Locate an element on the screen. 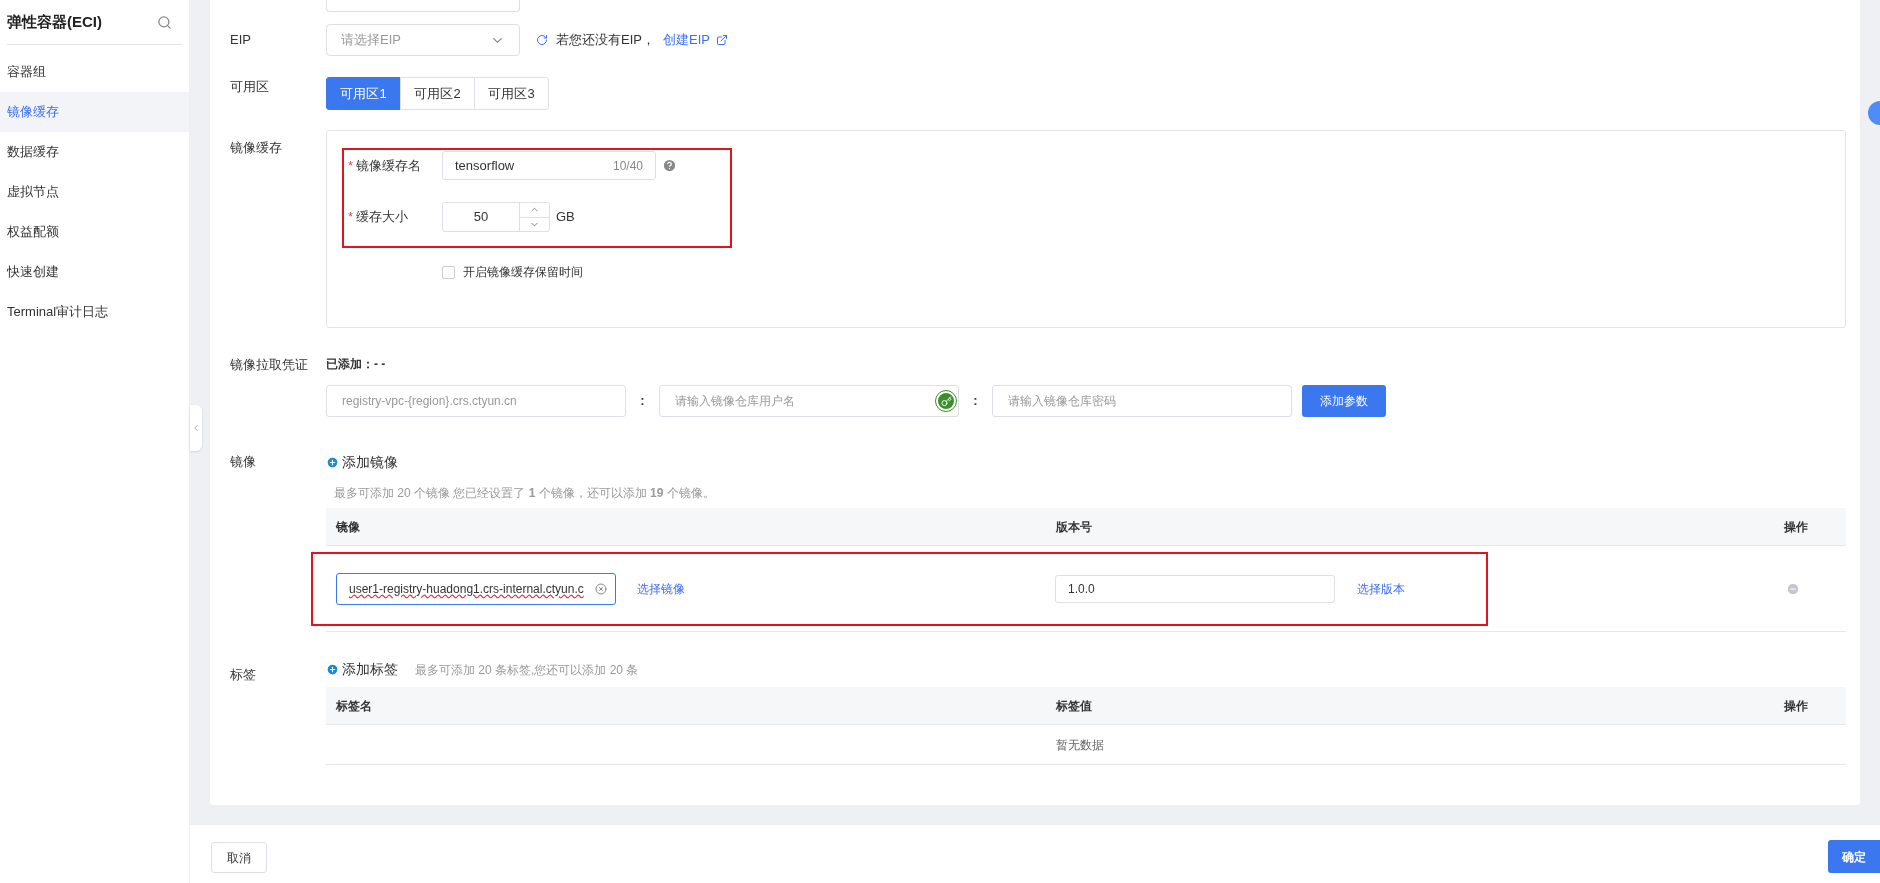  username-input: 请输入镜像仓库用户名 is located at coordinates (809, 401).